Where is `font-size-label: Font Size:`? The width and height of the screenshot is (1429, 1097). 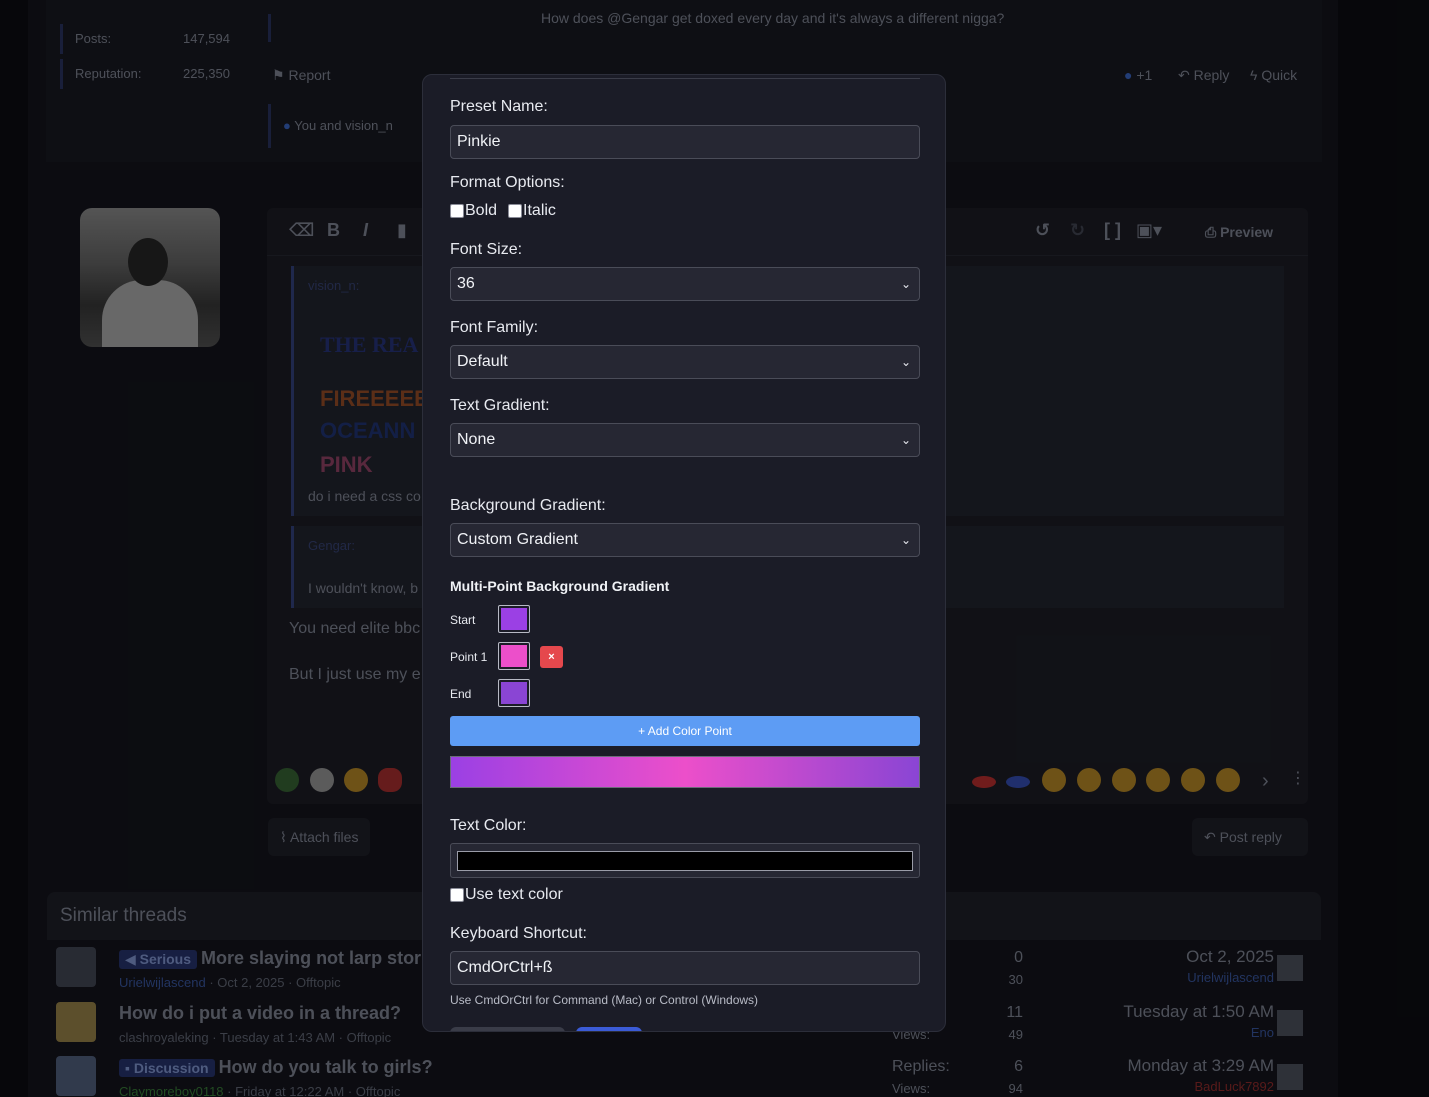
font-size-label: Font Size: is located at coordinates (486, 249).